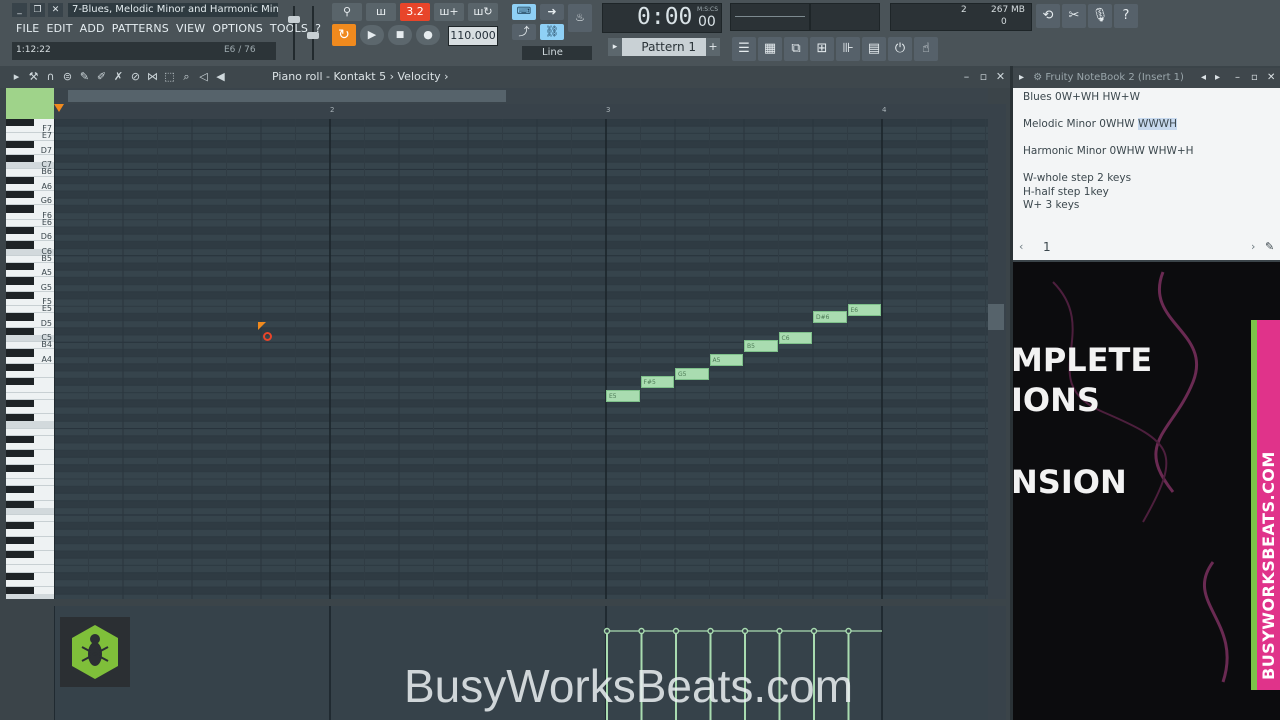 This screenshot has height=720, width=1280. What do you see at coordinates (1100, 16) in the screenshot?
I see `microphone-icon: 🎙` at bounding box center [1100, 16].